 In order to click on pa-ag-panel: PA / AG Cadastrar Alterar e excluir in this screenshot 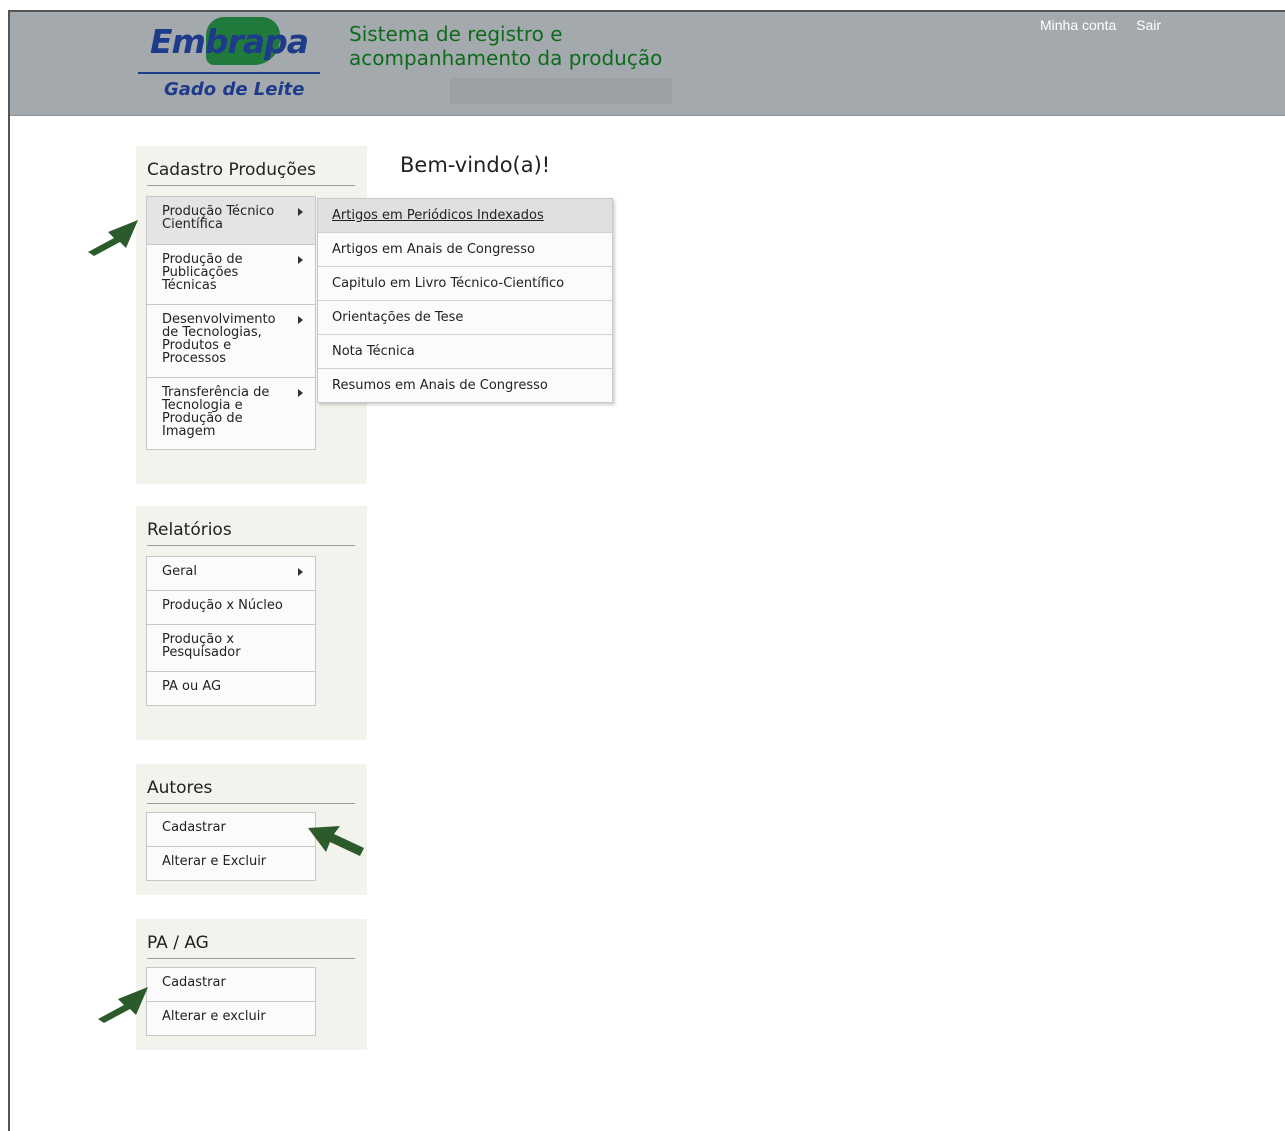, I will do `click(251, 984)`.